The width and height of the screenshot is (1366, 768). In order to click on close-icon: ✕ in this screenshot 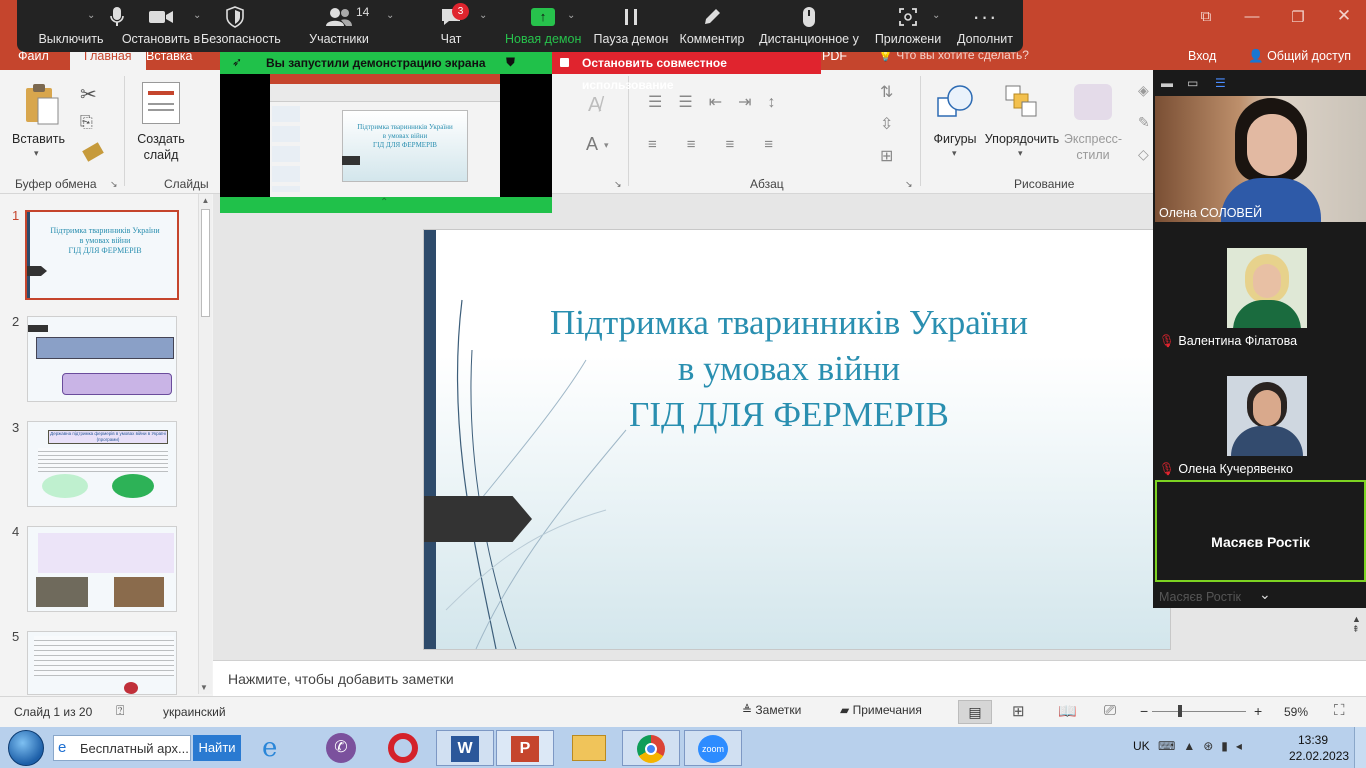, I will do `click(1344, 16)`.